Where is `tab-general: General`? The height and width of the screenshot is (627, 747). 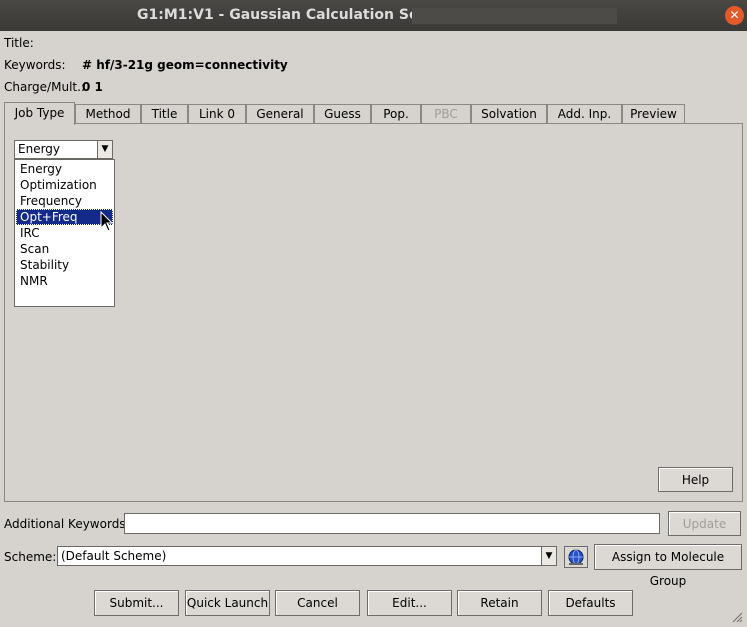
tab-general: General is located at coordinates (280, 114).